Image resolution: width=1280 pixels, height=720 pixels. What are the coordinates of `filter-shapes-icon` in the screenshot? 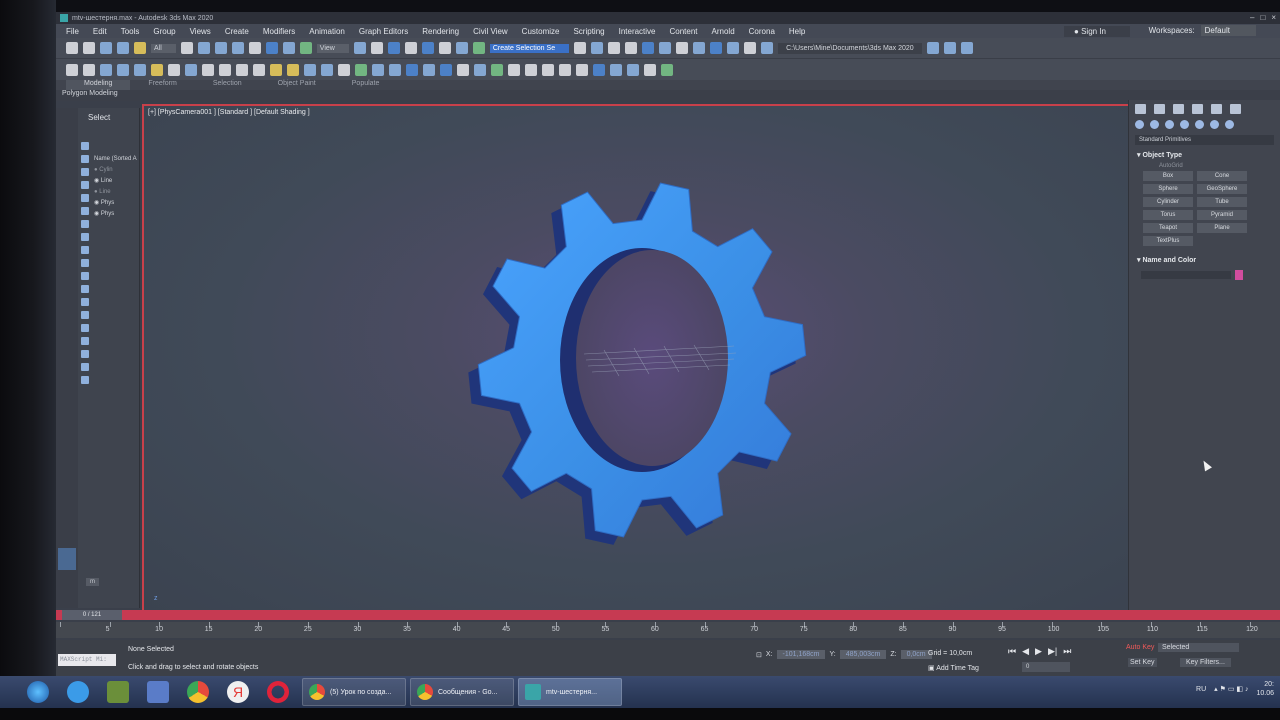 It's located at (85, 159).